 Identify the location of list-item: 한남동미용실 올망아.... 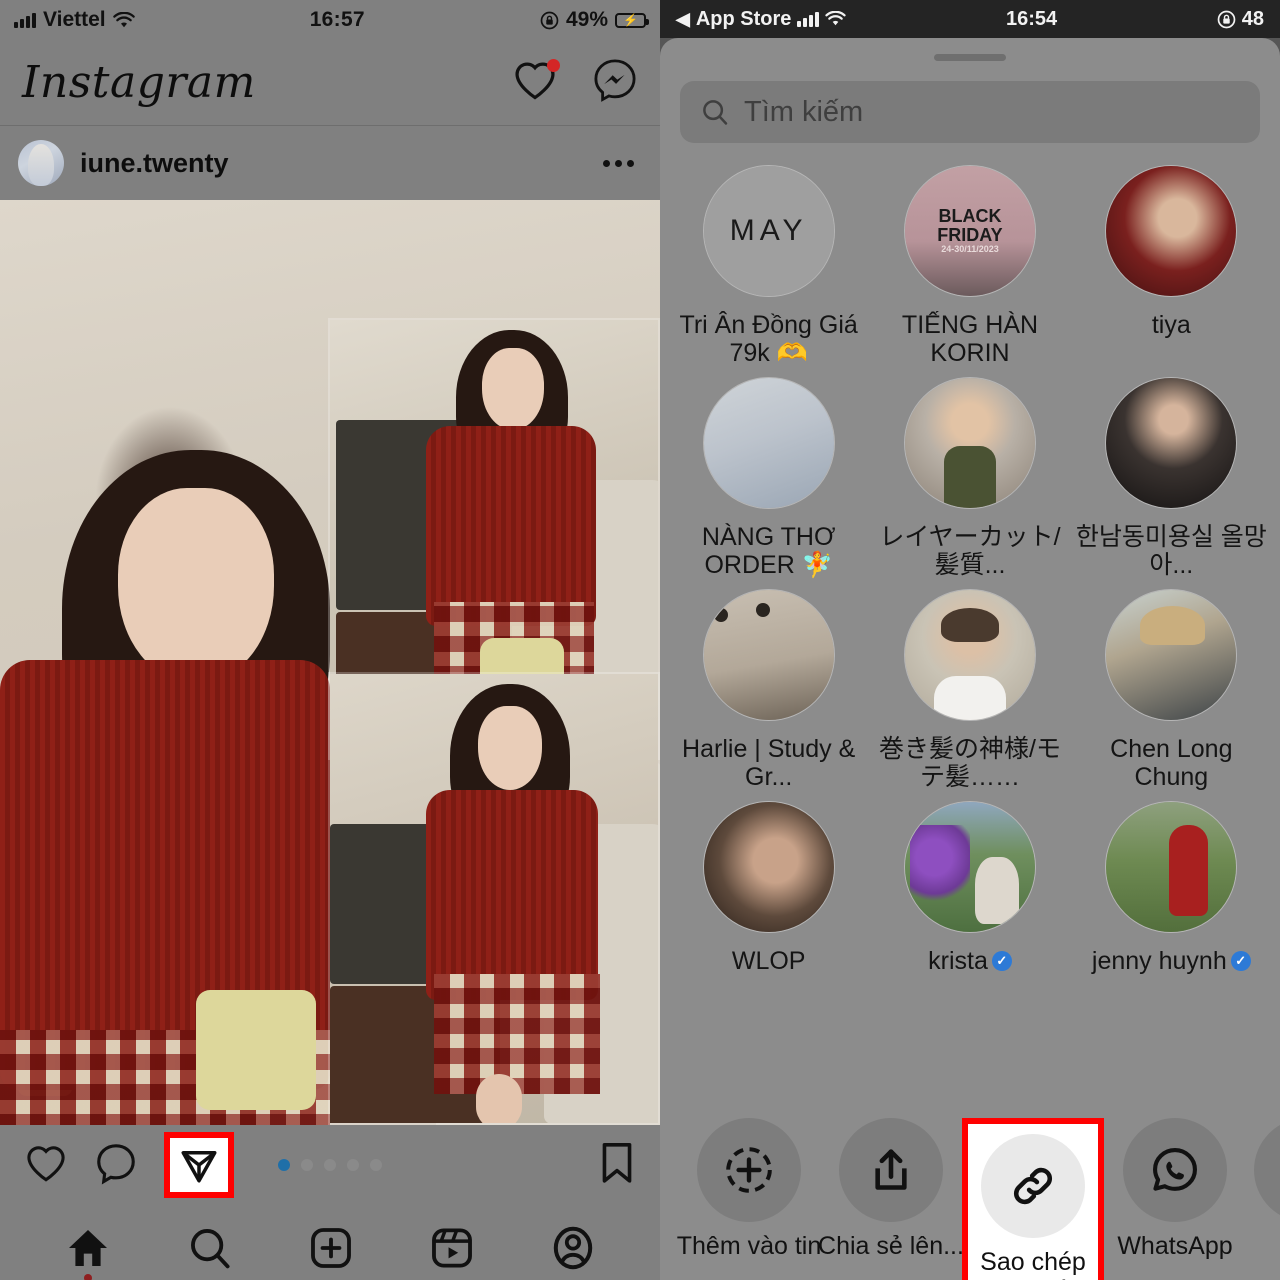
(1171, 481).